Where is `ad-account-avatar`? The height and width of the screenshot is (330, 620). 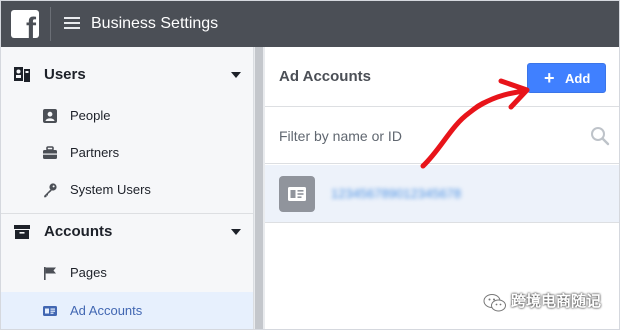
ad-account-avatar is located at coordinates (297, 194).